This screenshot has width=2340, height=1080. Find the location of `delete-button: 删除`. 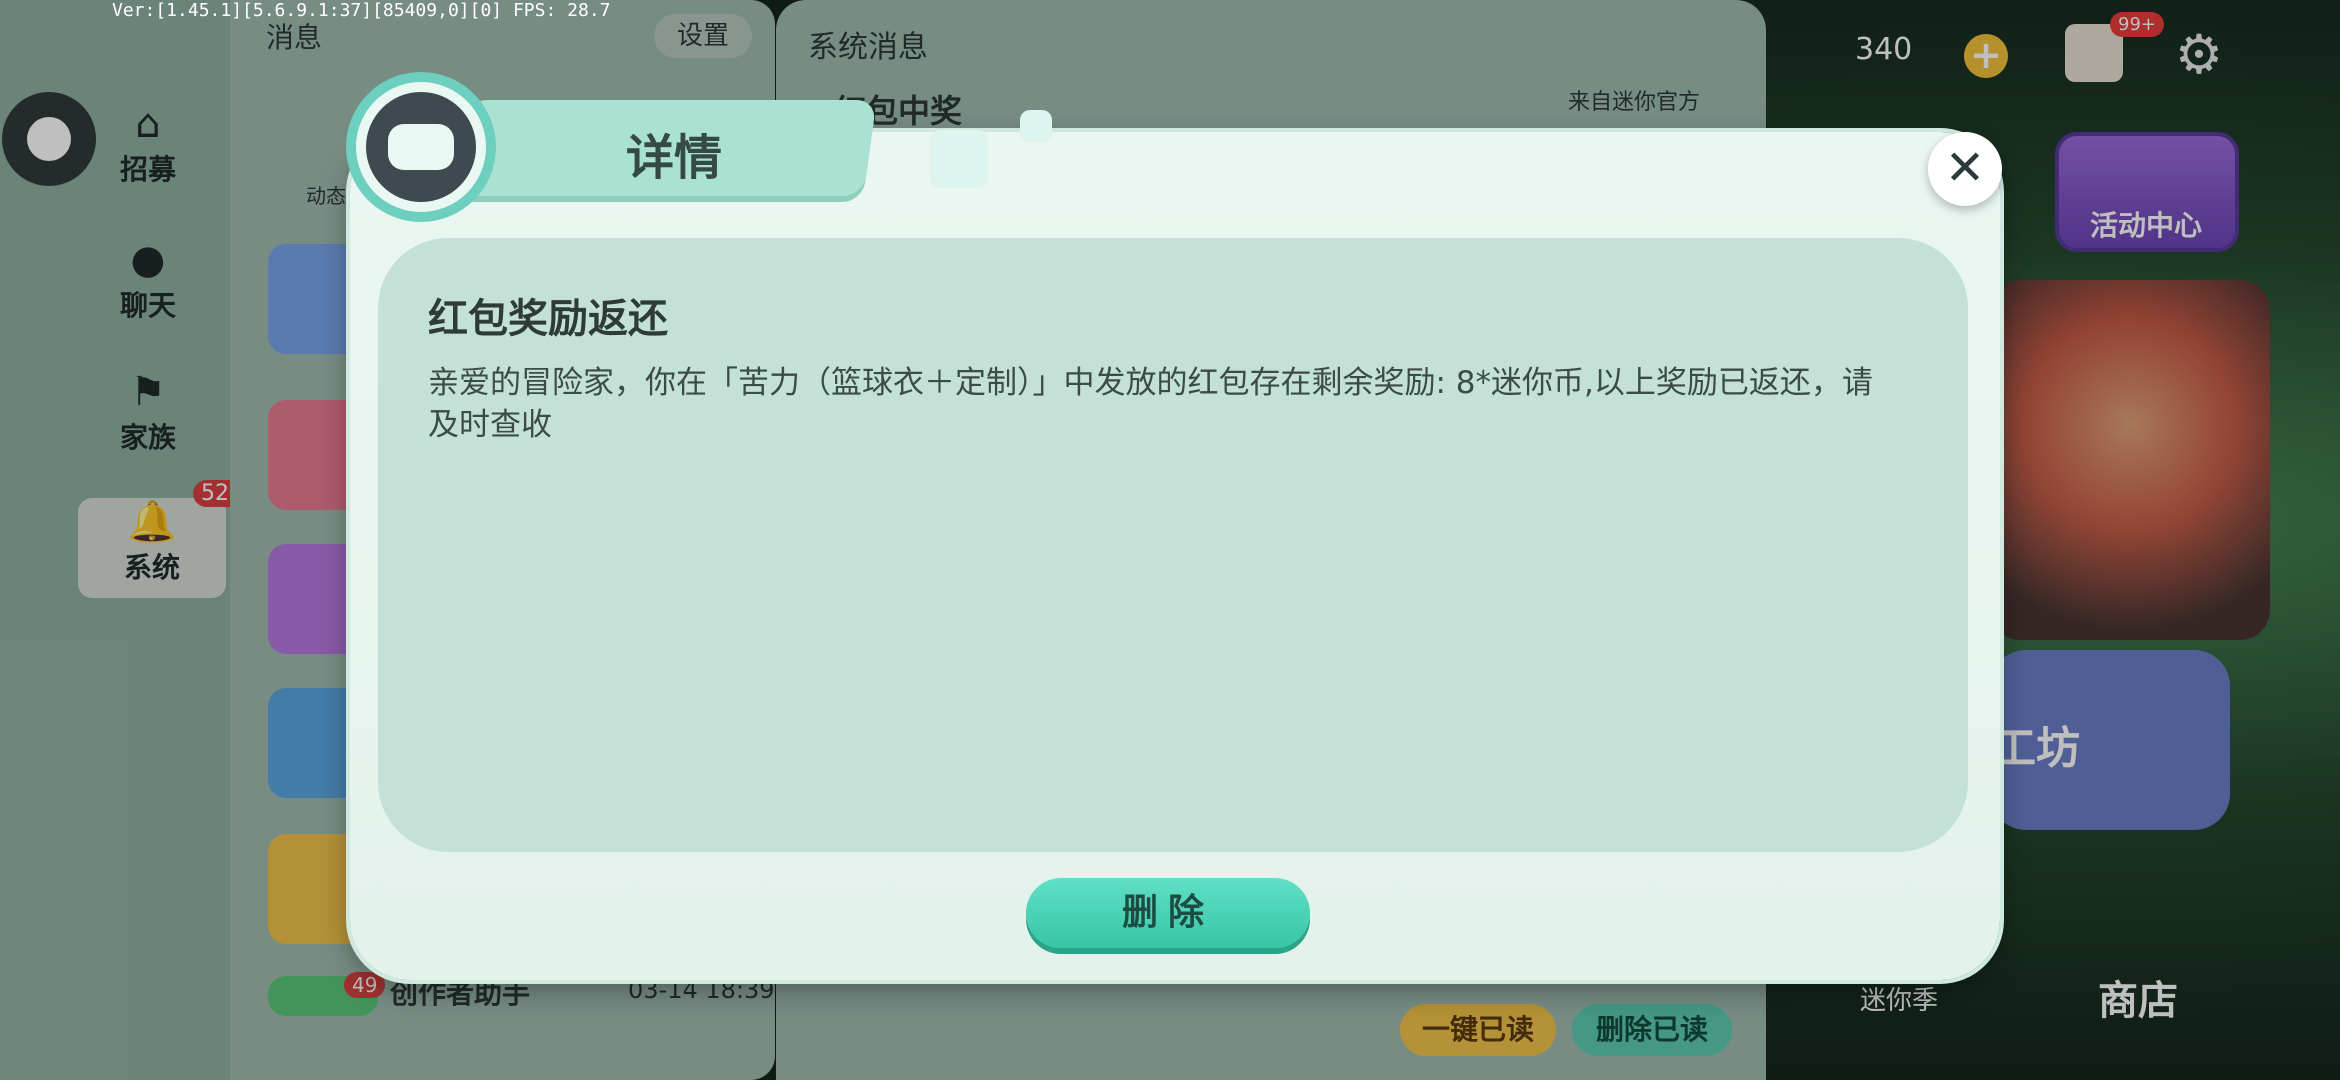

delete-button: 删除 is located at coordinates (1168, 913).